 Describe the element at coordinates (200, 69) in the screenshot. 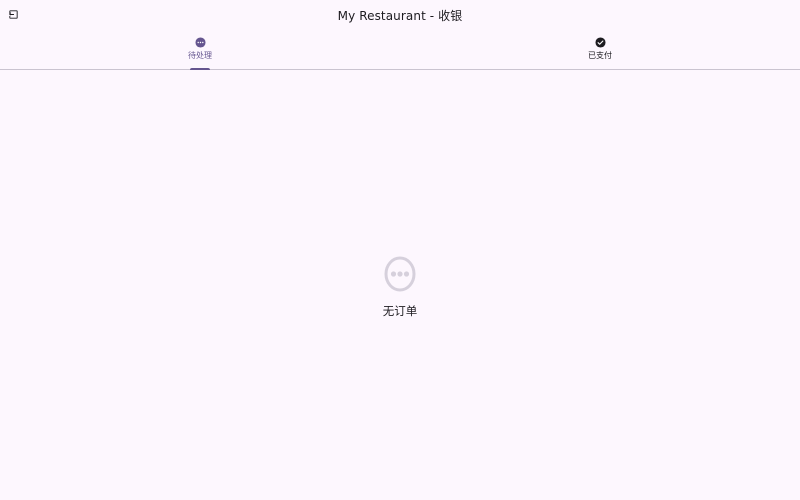

I see `active-tab-indicator` at that location.